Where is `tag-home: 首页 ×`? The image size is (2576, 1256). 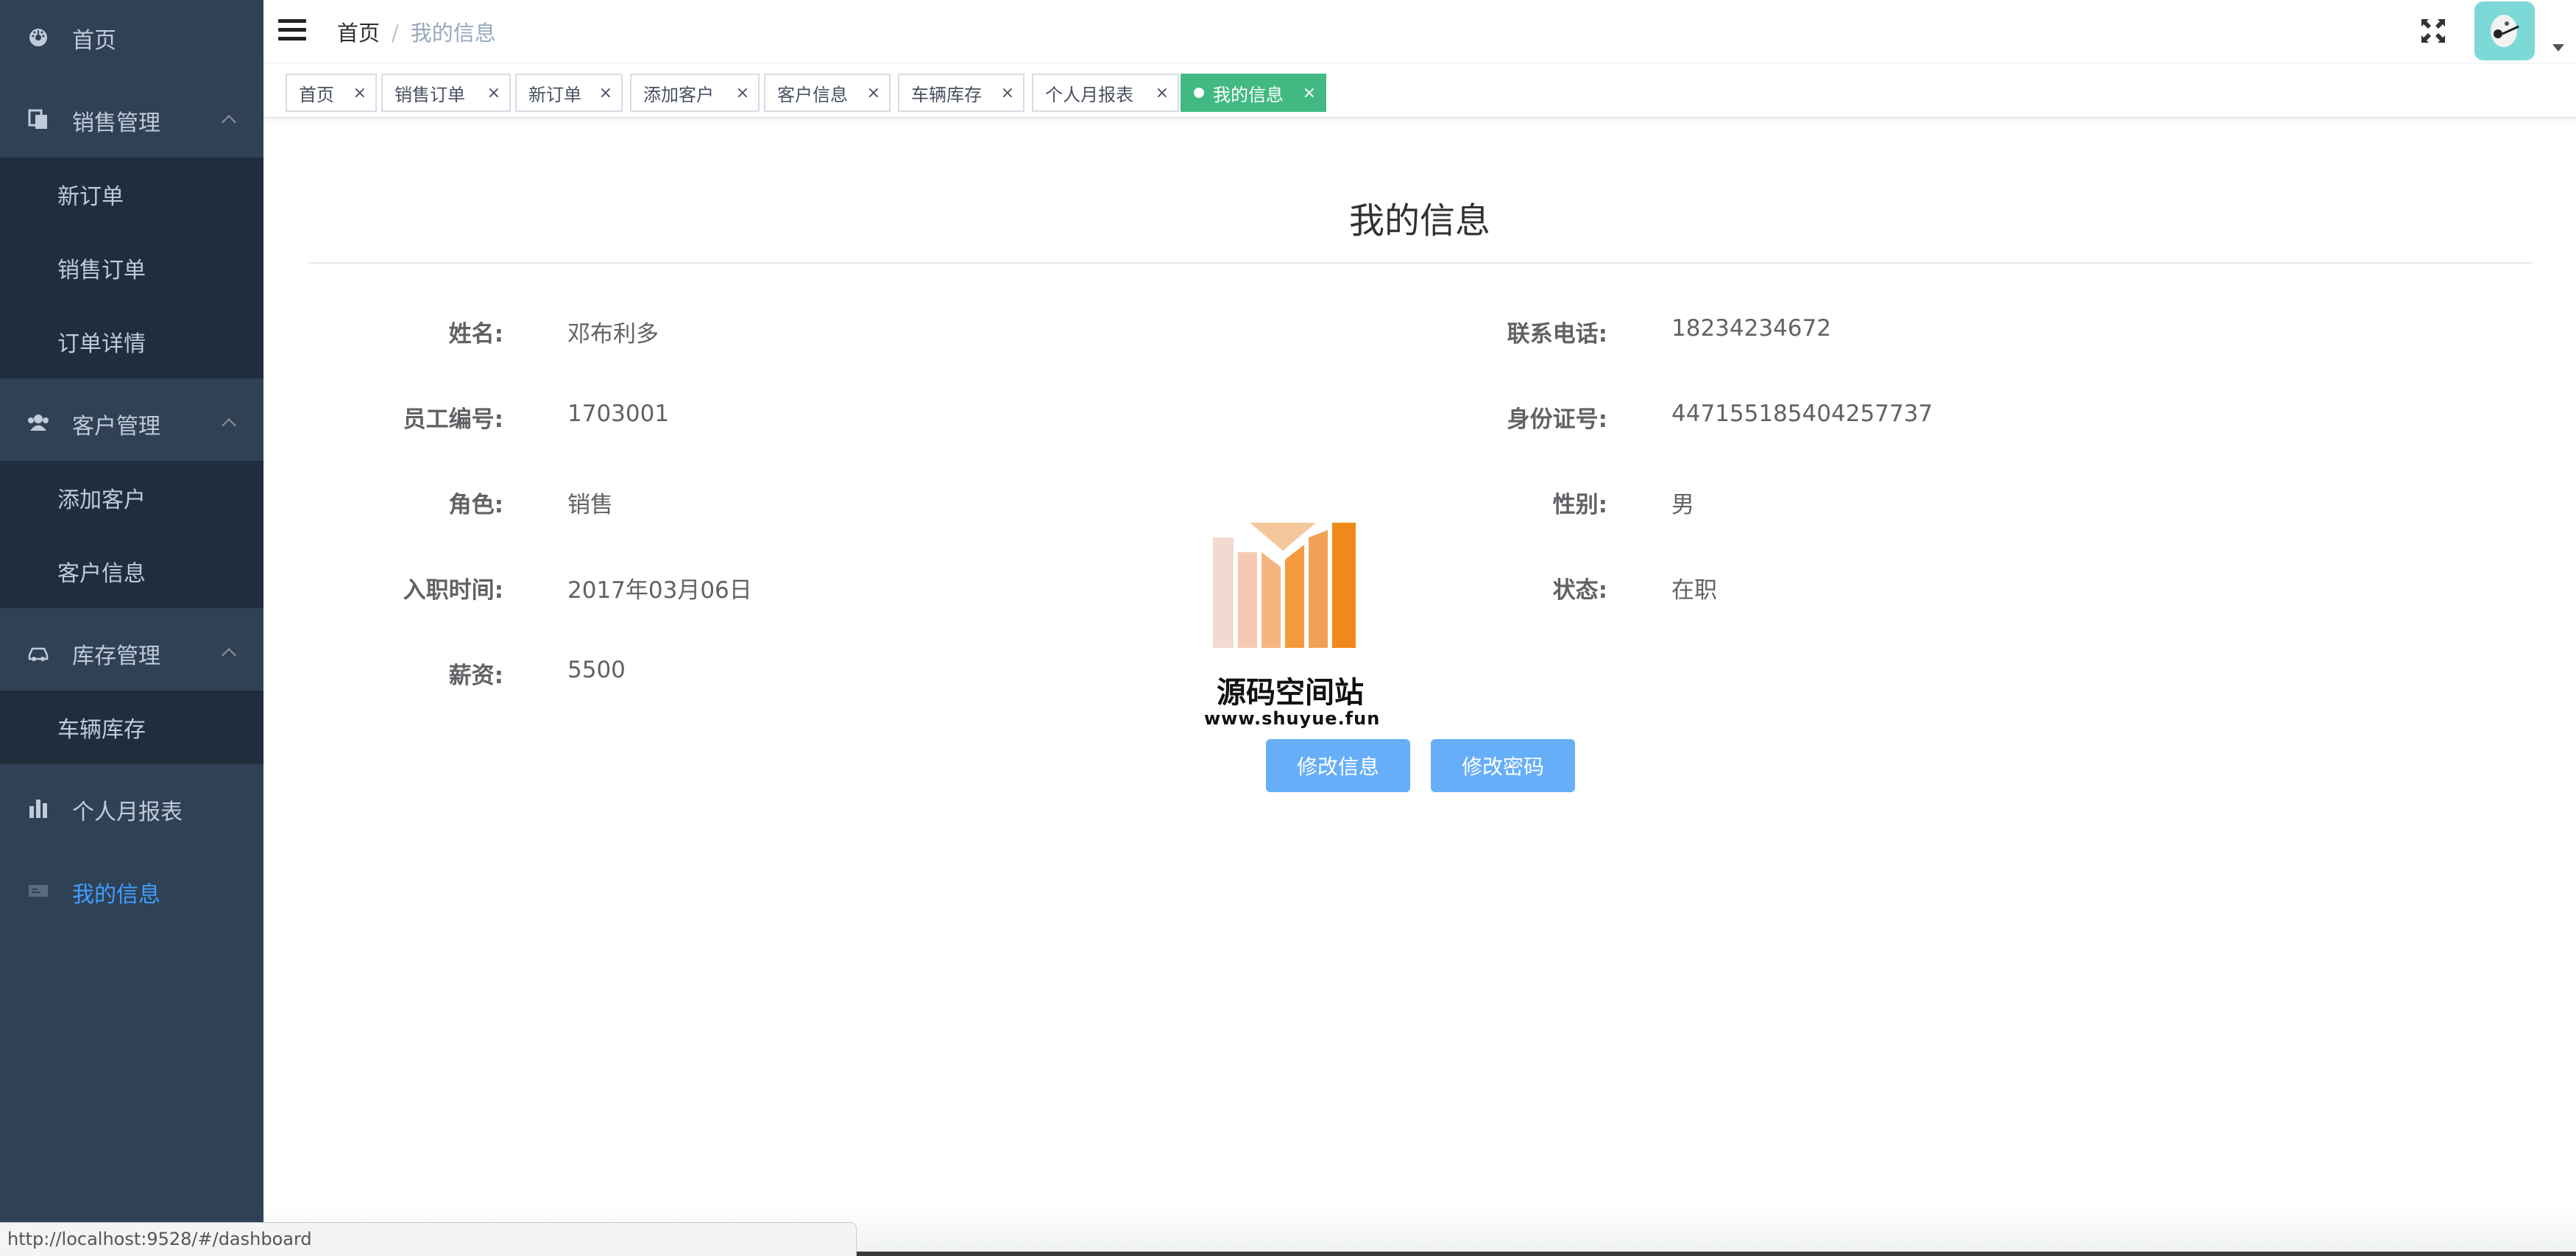
tag-home: 首页 × is located at coordinates (331, 93).